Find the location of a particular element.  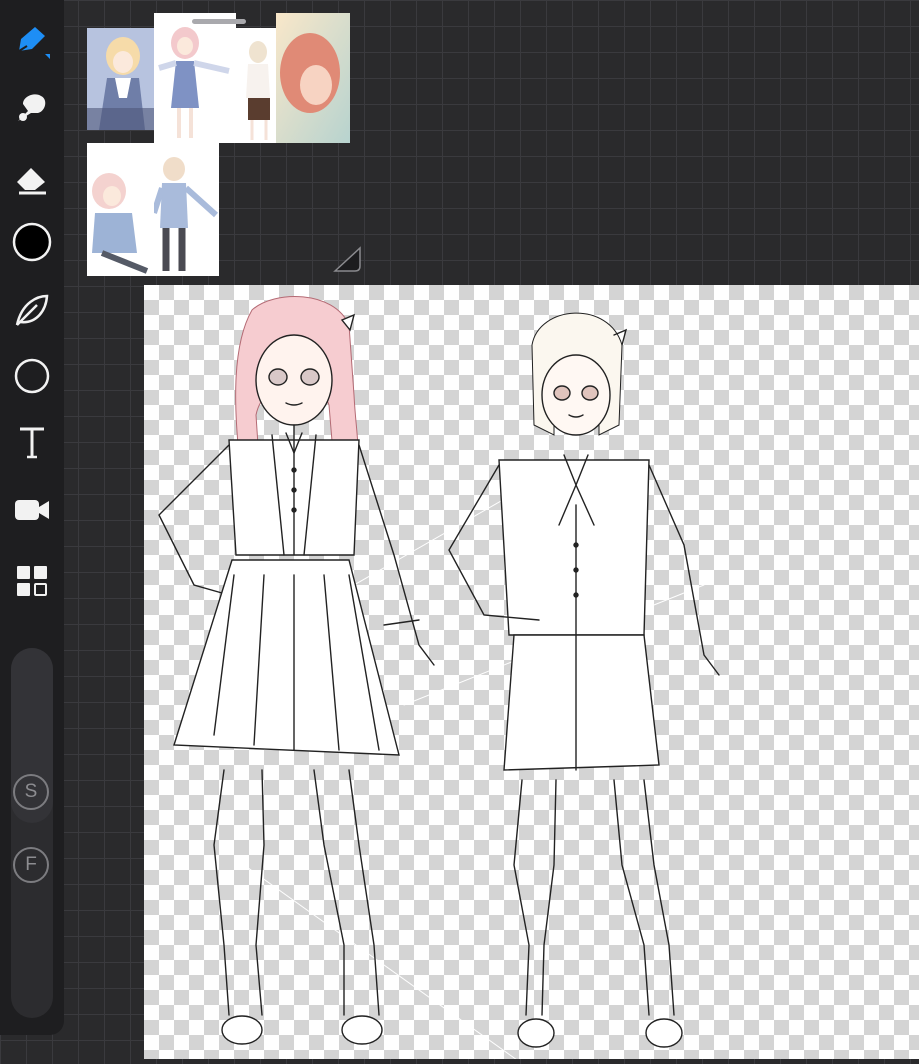

text-icon is located at coordinates (32, 442).